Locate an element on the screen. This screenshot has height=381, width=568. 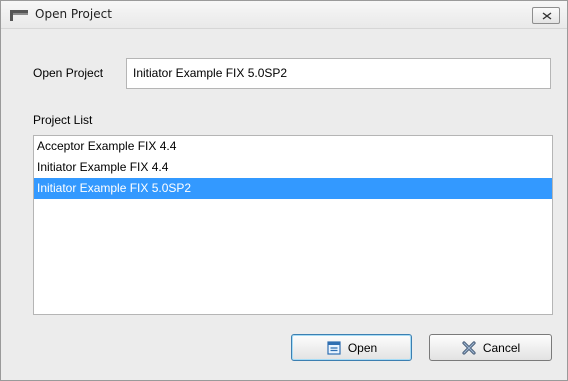
list-item: Initiator Example FIX 5.0SP2 is located at coordinates (293, 188).